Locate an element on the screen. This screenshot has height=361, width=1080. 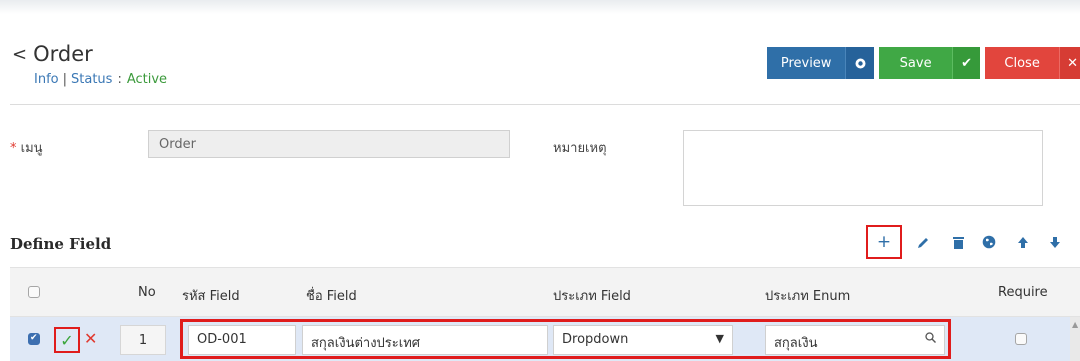
scroll-up-icon: ▲ is located at coordinates (1075, 324).